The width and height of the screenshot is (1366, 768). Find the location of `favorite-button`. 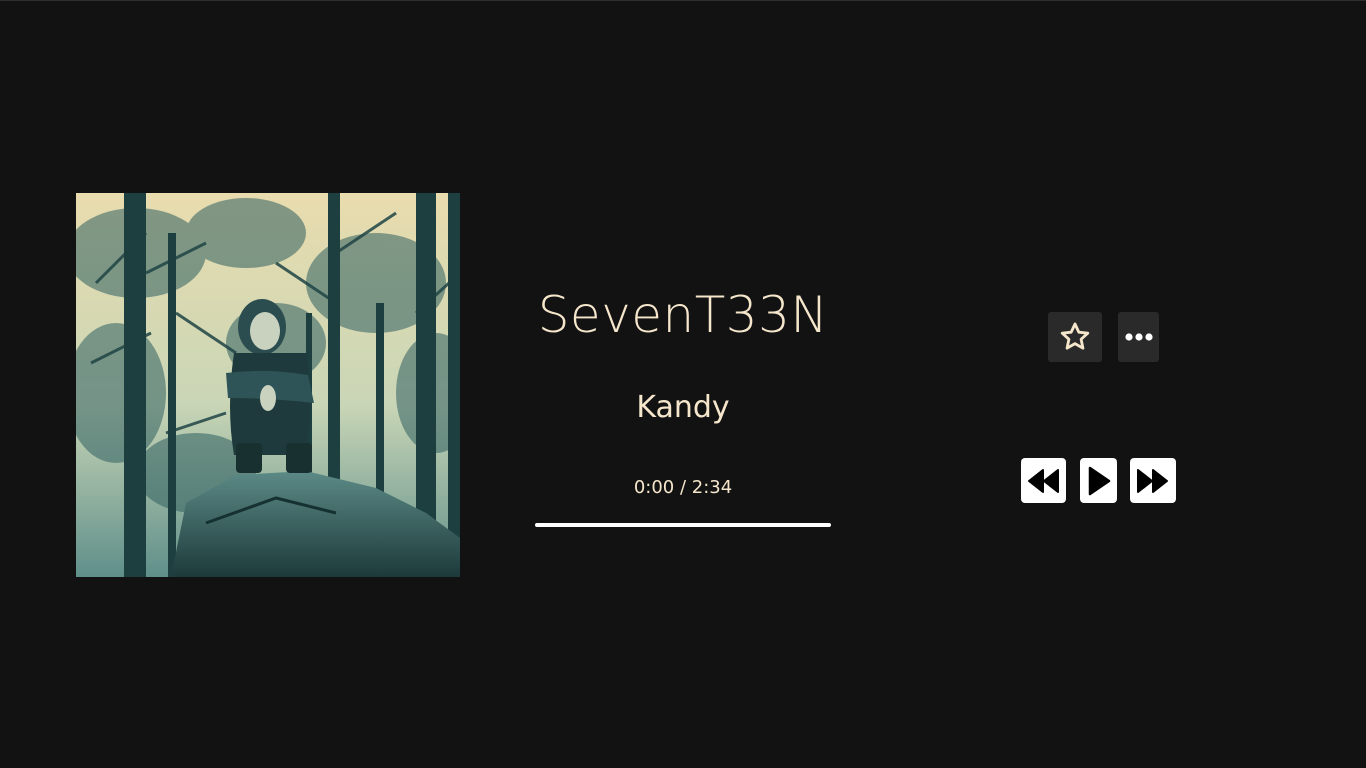

favorite-button is located at coordinates (1075, 337).